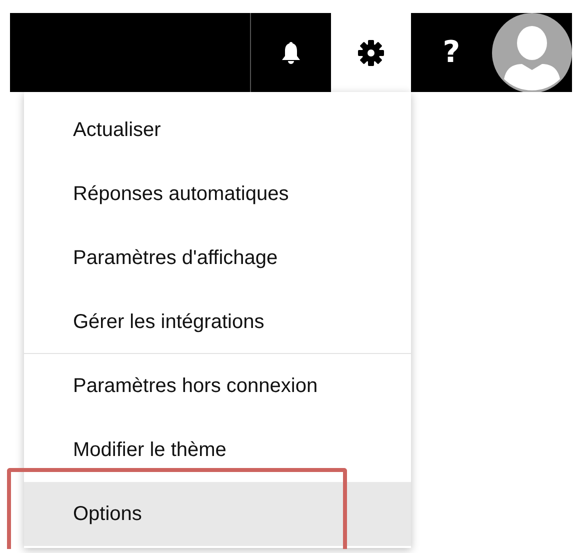 The height and width of the screenshot is (553, 574). What do you see at coordinates (217, 450) in the screenshot?
I see `menu-item: Modifier le thème` at bounding box center [217, 450].